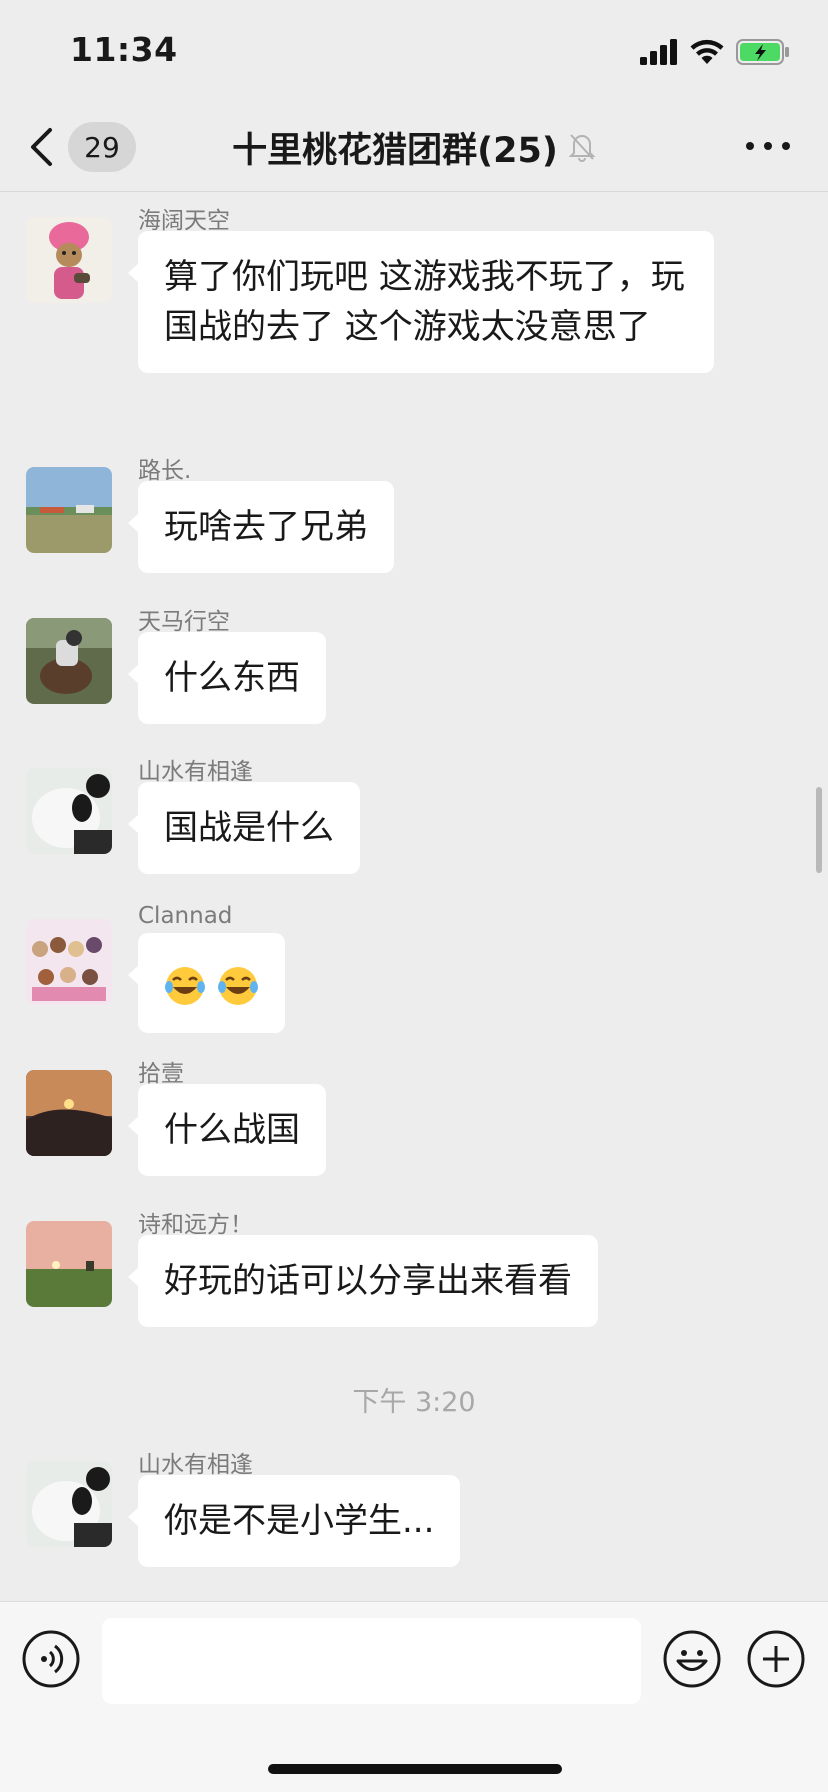 Image resolution: width=828 pixels, height=1792 pixels. What do you see at coordinates (658, 52) in the screenshot?
I see `cellular-signal-icon` at bounding box center [658, 52].